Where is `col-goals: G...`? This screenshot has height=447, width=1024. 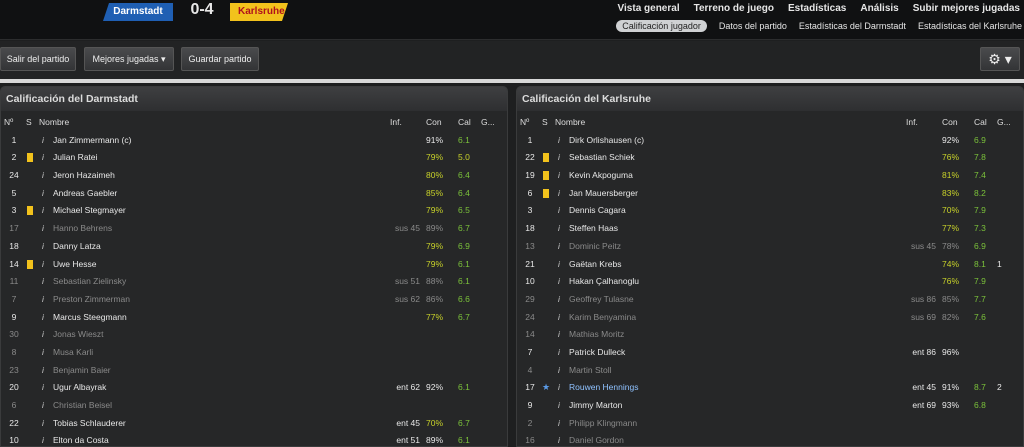 col-goals: G... is located at coordinates (488, 123).